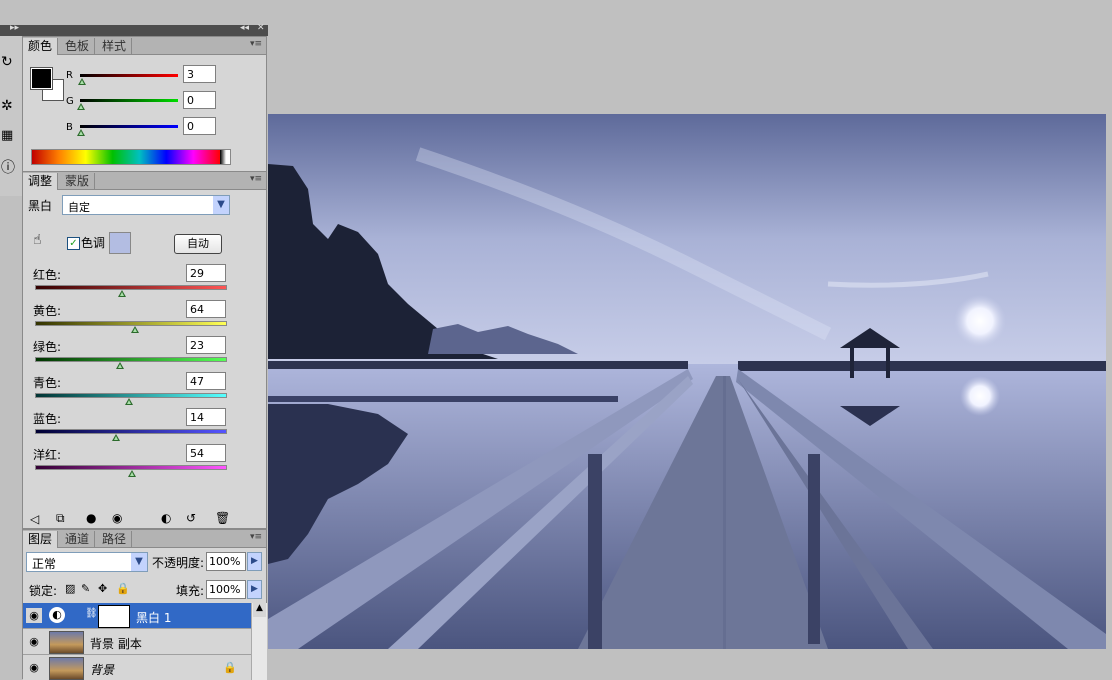 The height and width of the screenshot is (680, 1112). What do you see at coordinates (41, 181) in the screenshot?
I see `tab-adjustments: 调整` at bounding box center [41, 181].